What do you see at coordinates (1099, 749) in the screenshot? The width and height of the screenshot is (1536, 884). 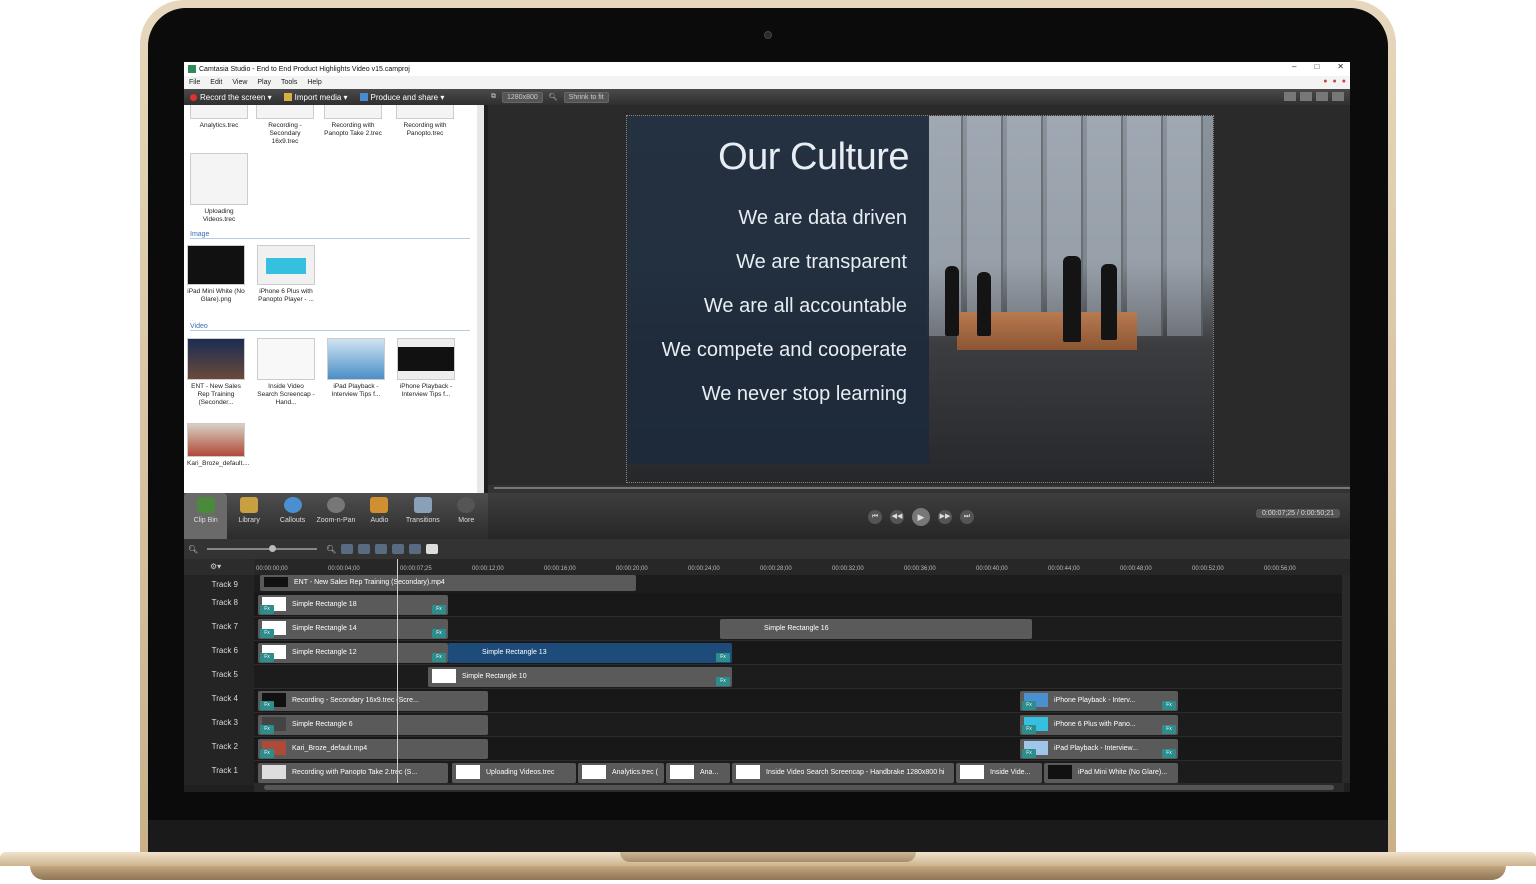 I see `timeline-clip: iPad Playback - Interview... Fx Fx` at bounding box center [1099, 749].